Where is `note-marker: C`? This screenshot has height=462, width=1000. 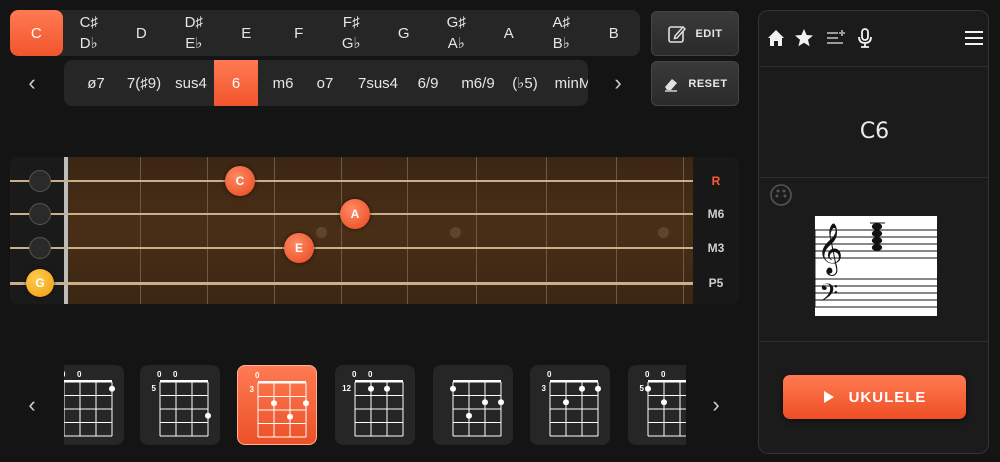
note-marker: C is located at coordinates (240, 181).